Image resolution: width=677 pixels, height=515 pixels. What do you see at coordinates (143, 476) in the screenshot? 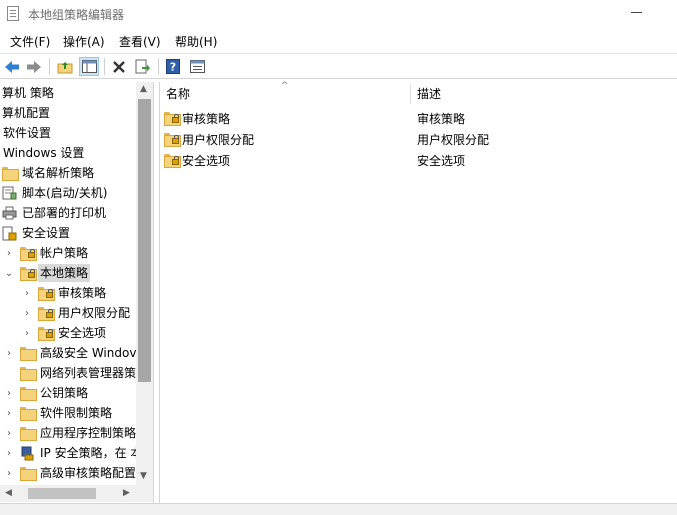
I see `scroll-down-arrow-icon: ▼` at bounding box center [143, 476].